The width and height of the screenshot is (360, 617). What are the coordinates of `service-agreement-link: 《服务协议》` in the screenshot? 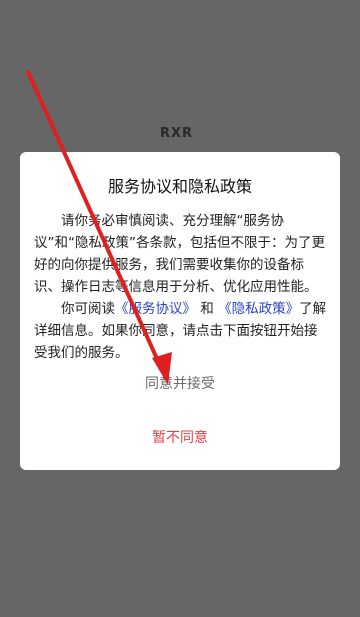 It's located at (155, 309).